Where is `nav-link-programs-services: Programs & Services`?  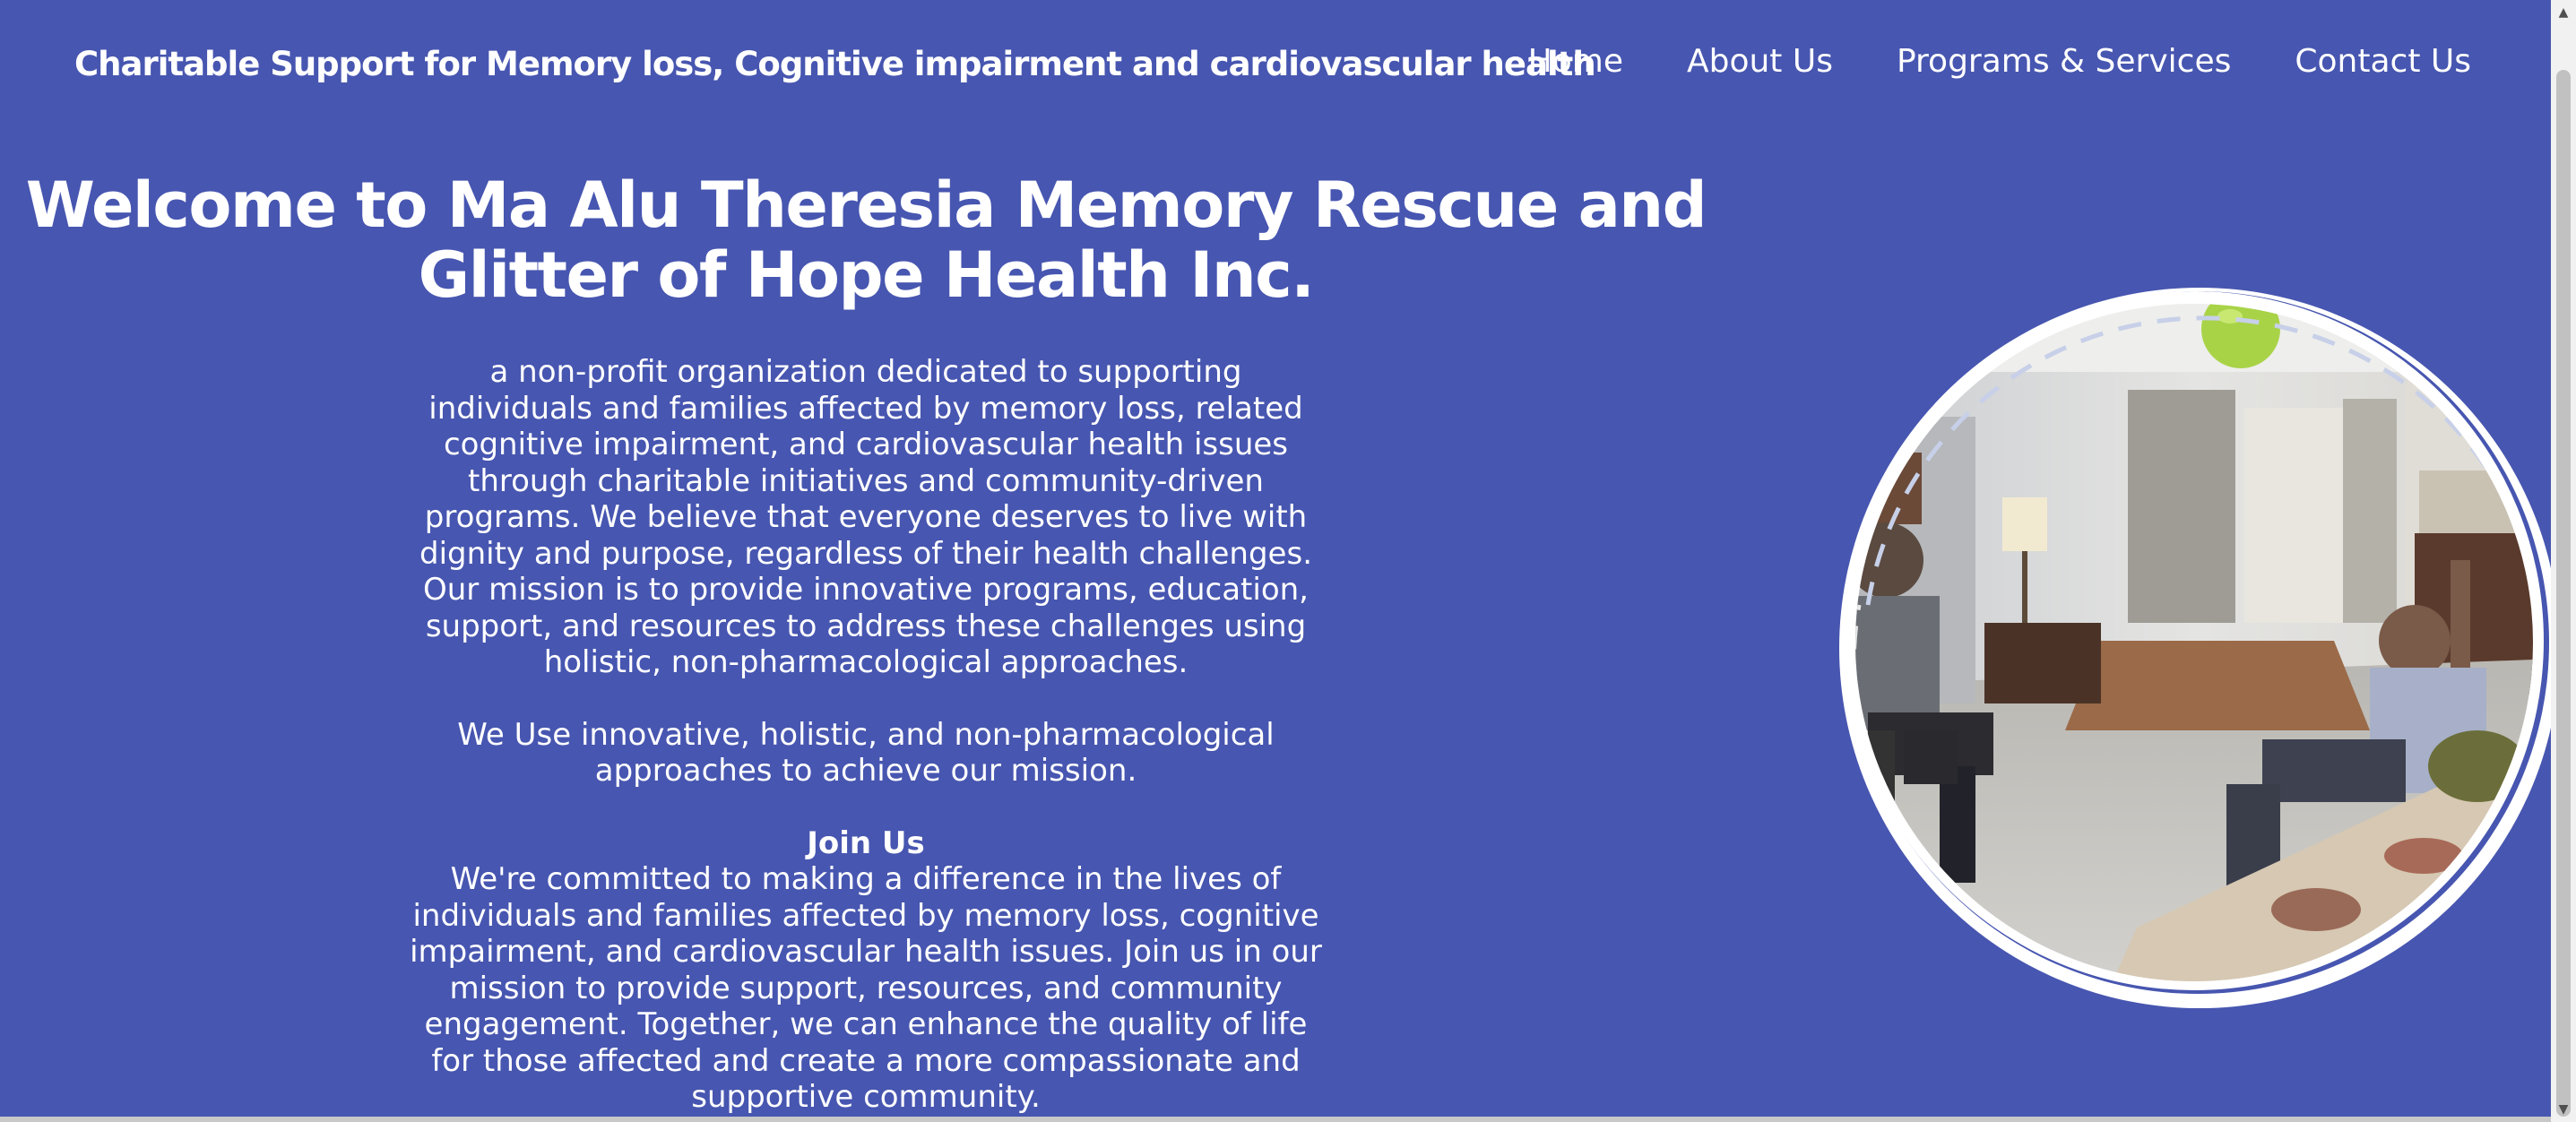
nav-link-programs-services: Programs & Services is located at coordinates (2064, 61).